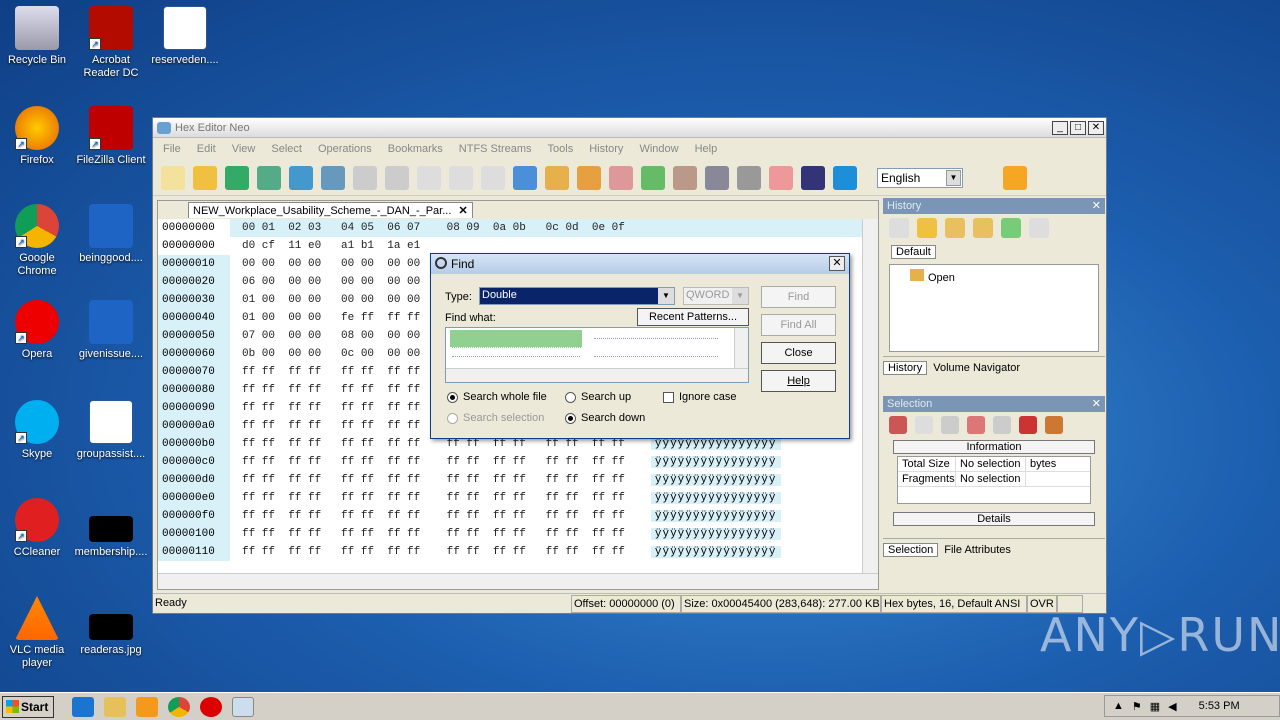 The height and width of the screenshot is (720, 1280). Describe the element at coordinates (415, 149) in the screenshot. I see `menu-bookmarks: Bookmarks` at that location.